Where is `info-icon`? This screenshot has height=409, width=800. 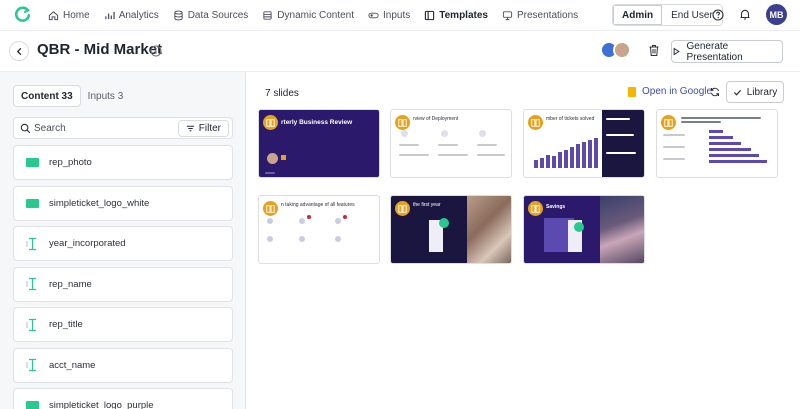
info-icon is located at coordinates (156, 51).